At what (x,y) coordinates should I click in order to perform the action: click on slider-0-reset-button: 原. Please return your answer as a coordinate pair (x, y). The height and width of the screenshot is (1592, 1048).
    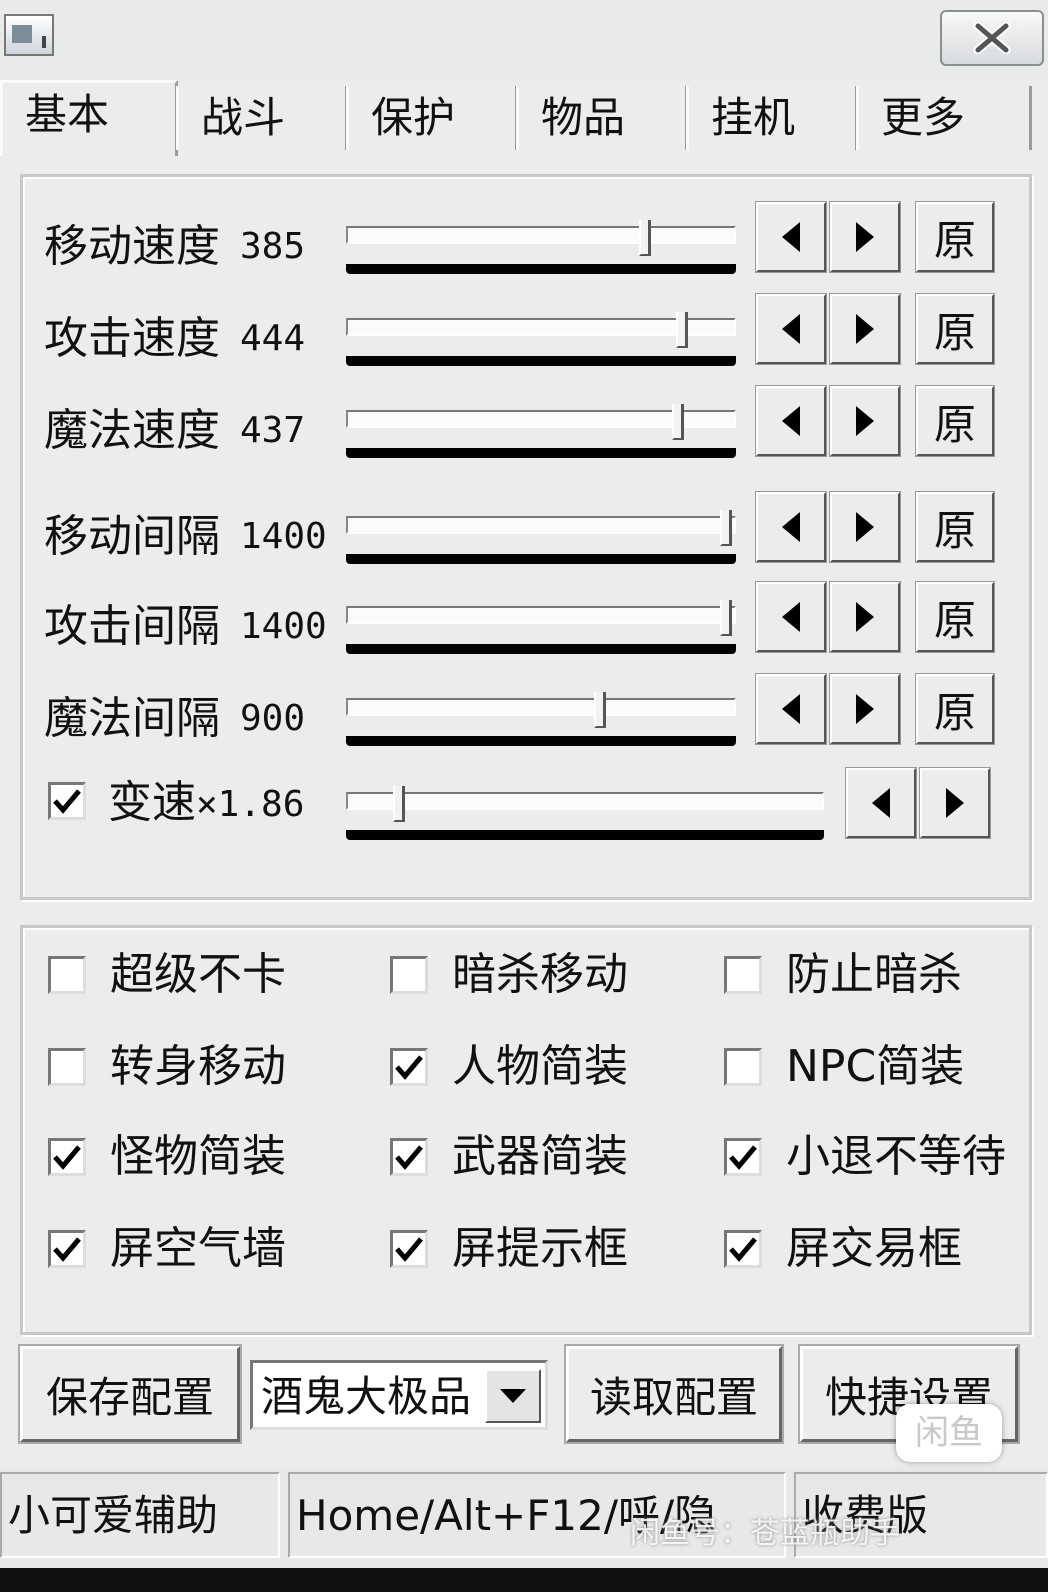
    Looking at the image, I should click on (955, 237).